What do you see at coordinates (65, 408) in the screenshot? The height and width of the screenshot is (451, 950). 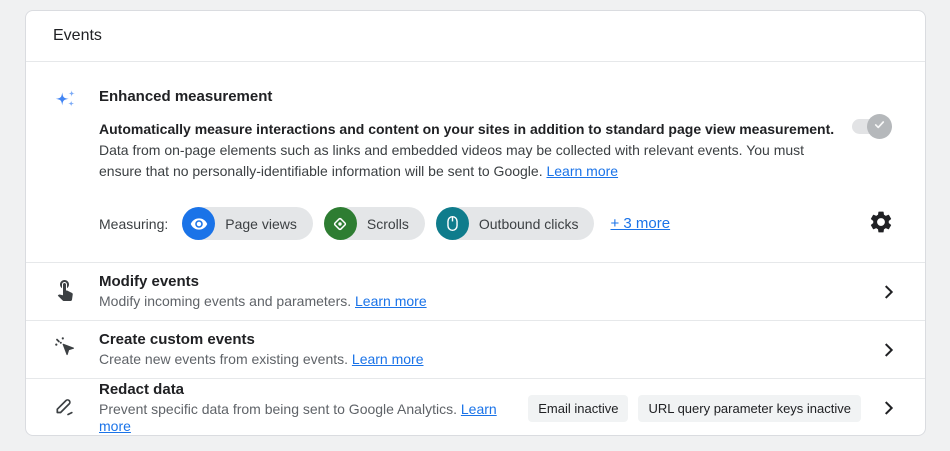 I see `redact-pencil-icon` at bounding box center [65, 408].